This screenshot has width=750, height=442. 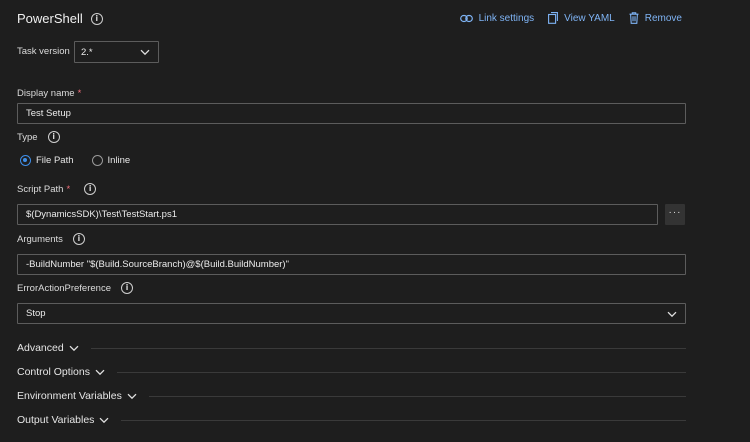 What do you see at coordinates (40, 239) in the screenshot?
I see `arguments-label-text: Arguments` at bounding box center [40, 239].